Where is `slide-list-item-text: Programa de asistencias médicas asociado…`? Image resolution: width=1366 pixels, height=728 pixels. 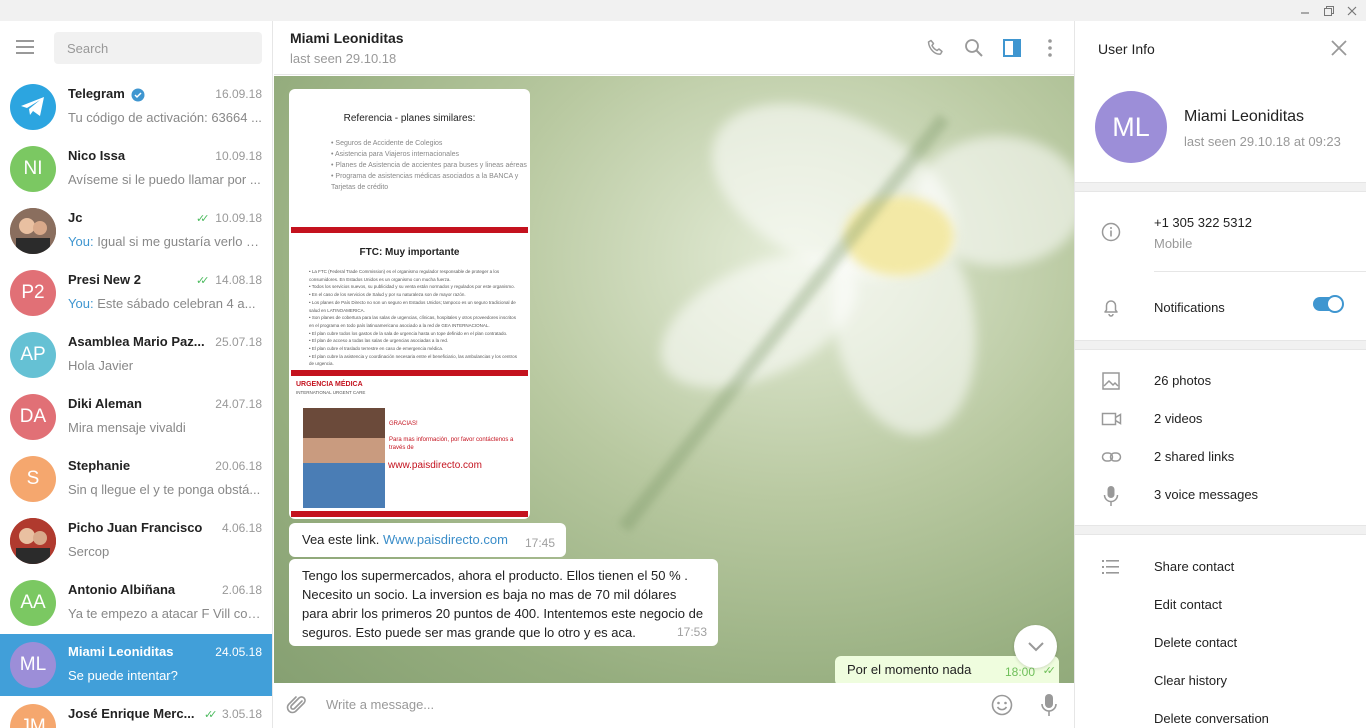 slide-list-item-text: Programa de asistencias médicas asociado… is located at coordinates (425, 182).